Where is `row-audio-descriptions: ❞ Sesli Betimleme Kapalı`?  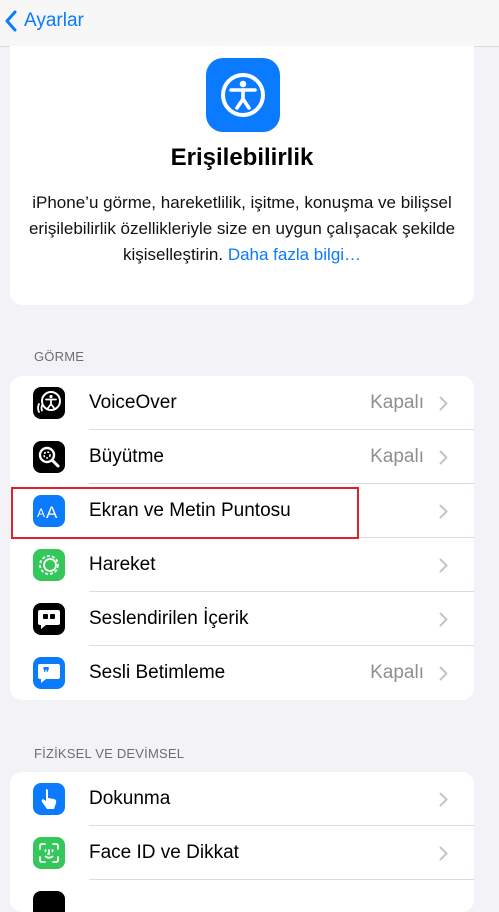
row-audio-descriptions: ❞ Sesli Betimleme Kapalı is located at coordinates (242, 673).